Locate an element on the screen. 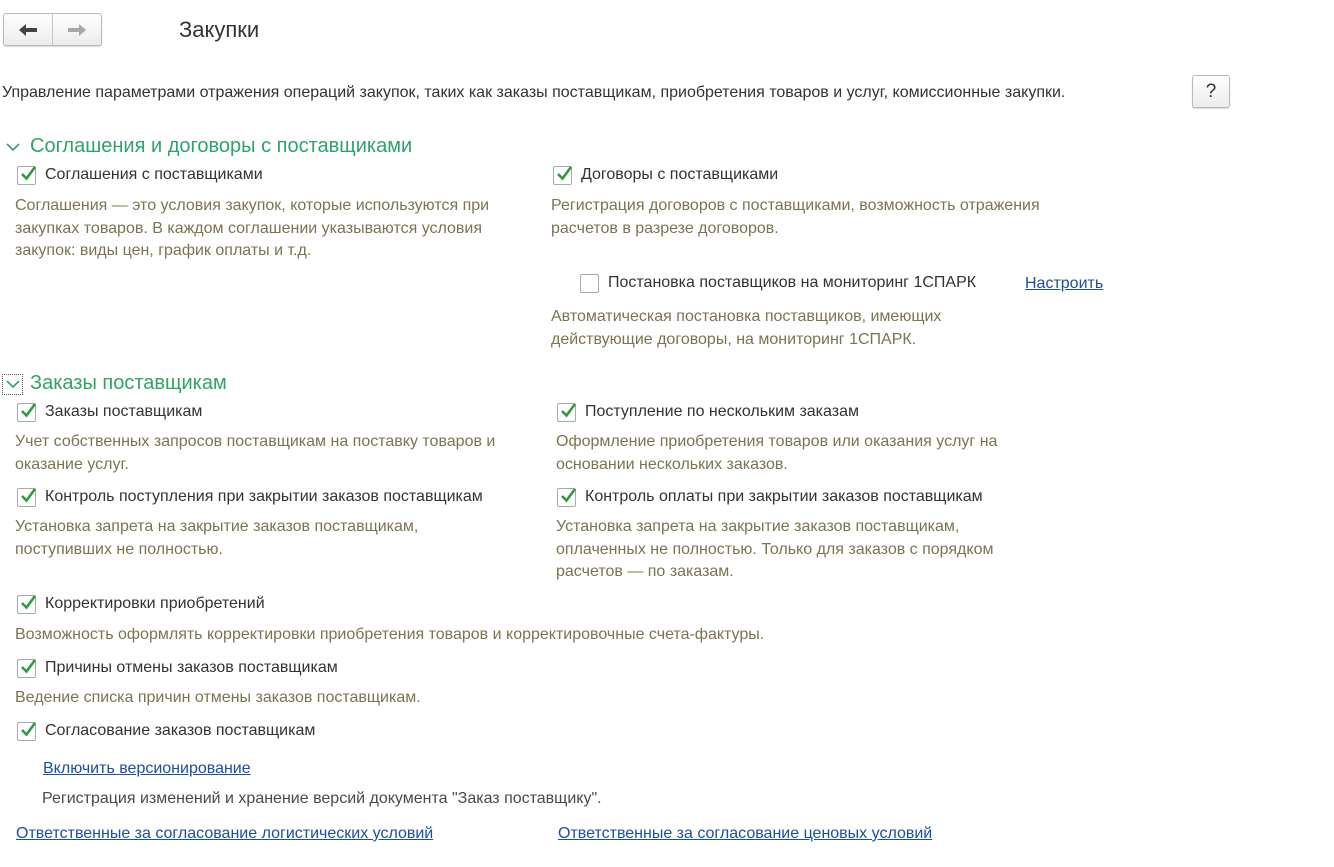  contracts-label: Договоры с поставщиками is located at coordinates (679, 175).